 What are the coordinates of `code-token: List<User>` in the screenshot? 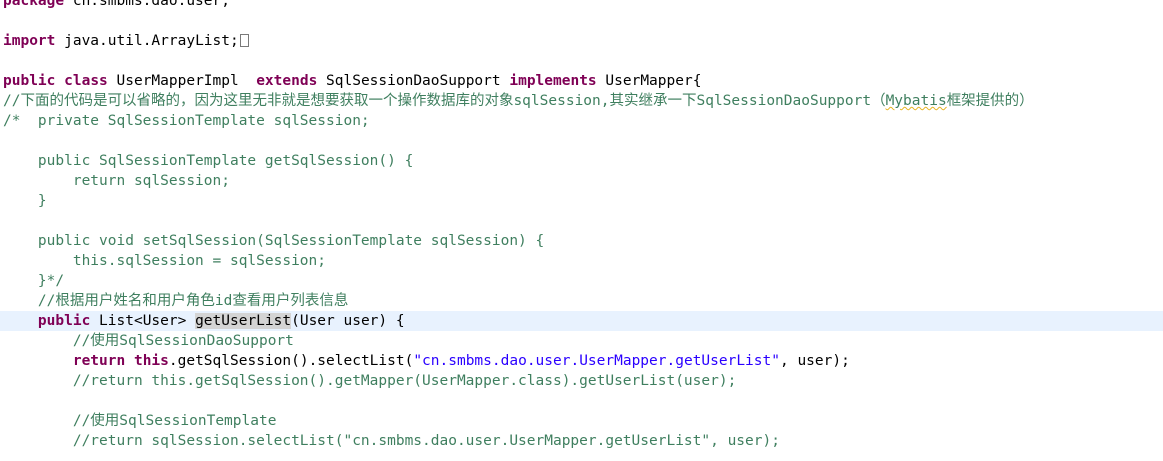 It's located at (143, 321).